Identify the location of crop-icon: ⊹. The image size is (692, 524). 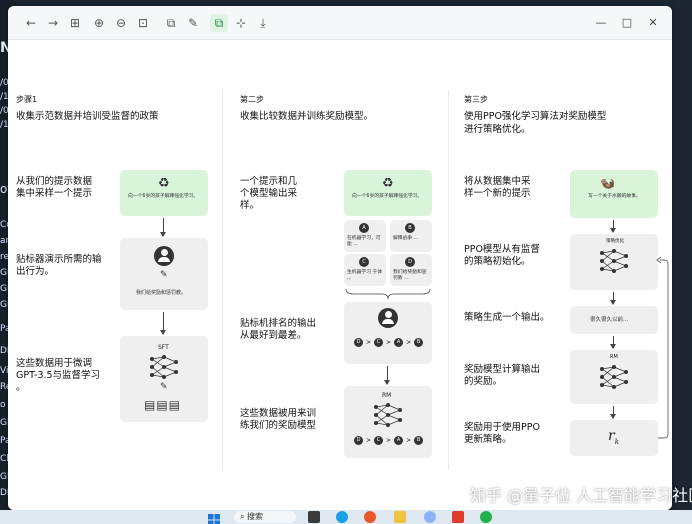
(241, 23).